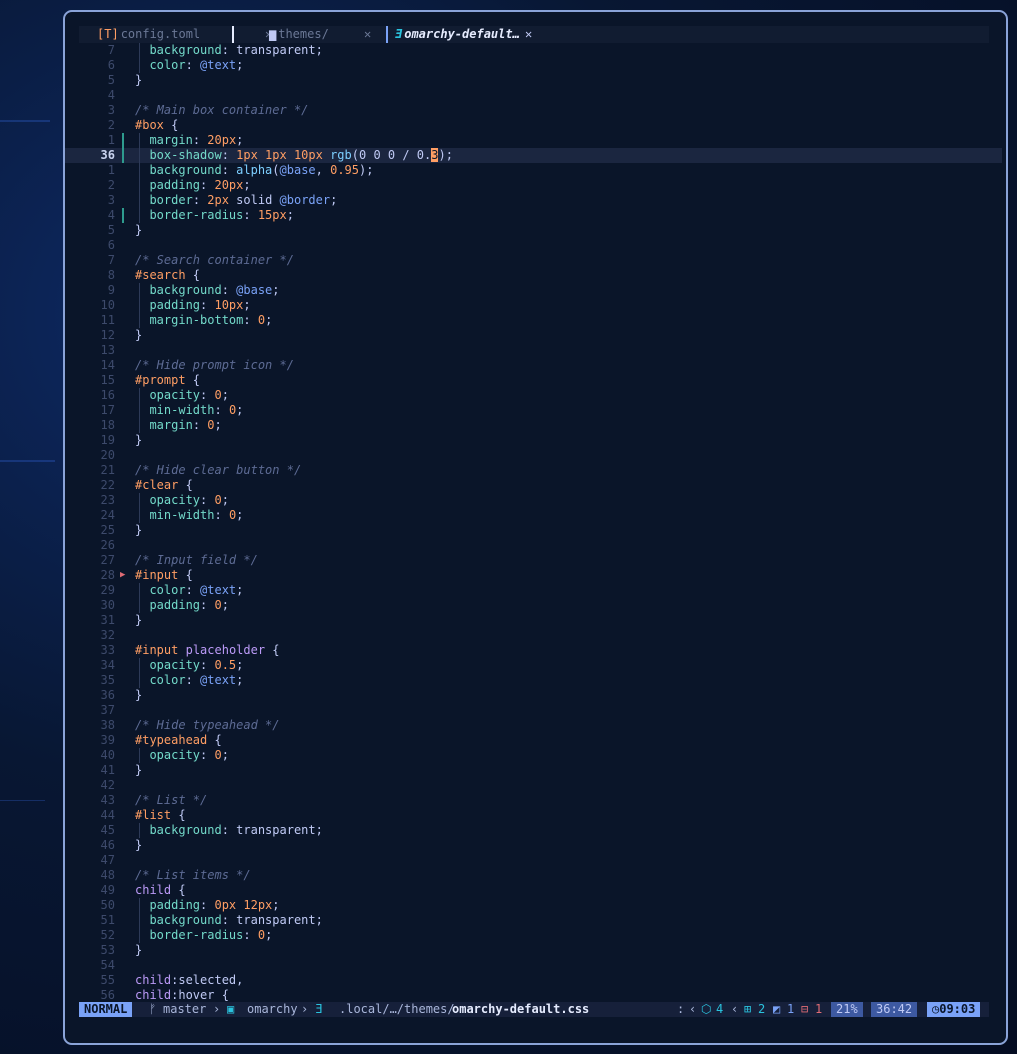 Image resolution: width=1017 pixels, height=1054 pixels. I want to click on code-token: #box, so click(149, 125).